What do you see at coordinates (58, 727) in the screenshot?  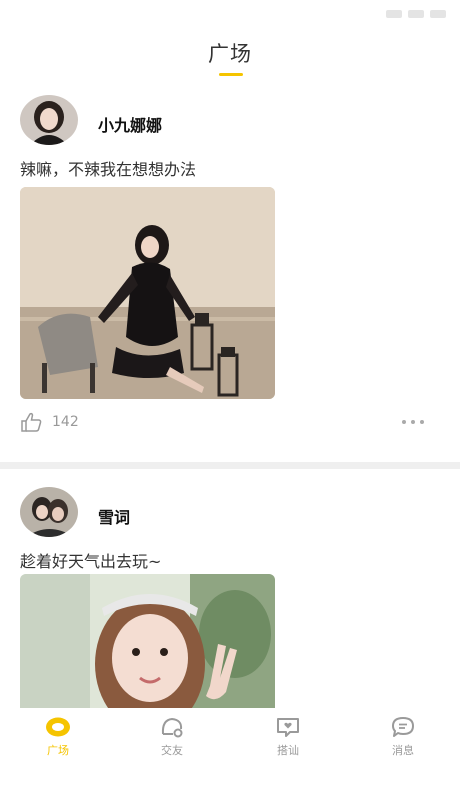 I see `square-icon` at bounding box center [58, 727].